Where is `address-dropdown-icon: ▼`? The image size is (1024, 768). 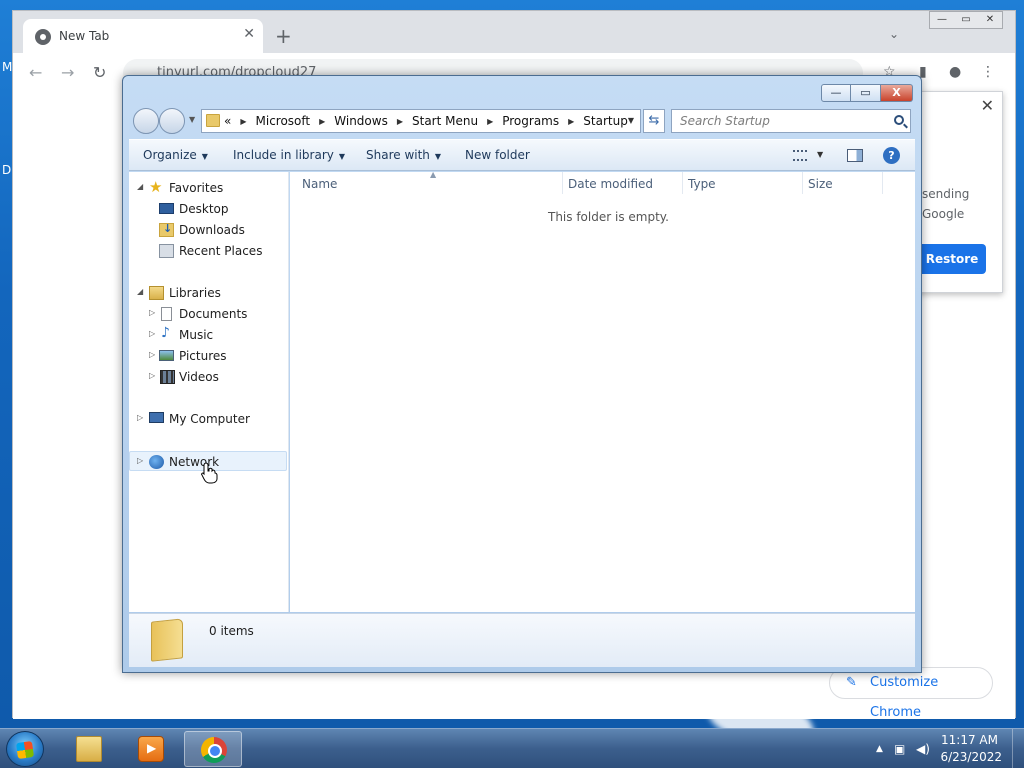
address-dropdown-icon: ▼ is located at coordinates (631, 120).